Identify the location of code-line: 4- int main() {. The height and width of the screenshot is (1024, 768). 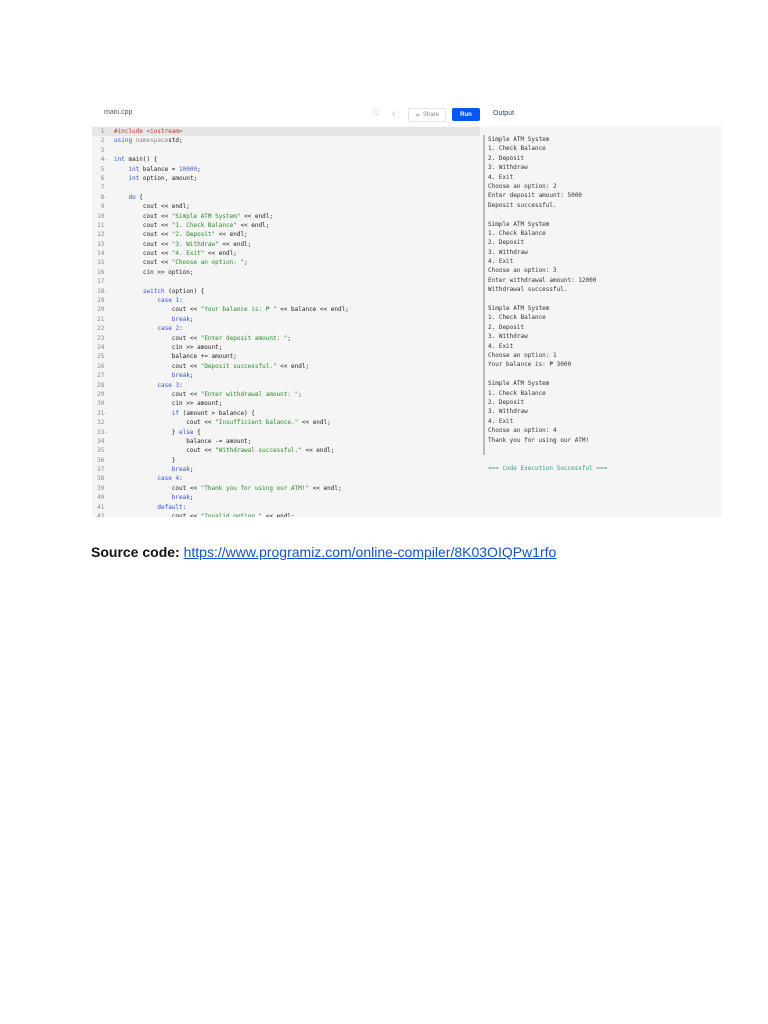
(286, 159).